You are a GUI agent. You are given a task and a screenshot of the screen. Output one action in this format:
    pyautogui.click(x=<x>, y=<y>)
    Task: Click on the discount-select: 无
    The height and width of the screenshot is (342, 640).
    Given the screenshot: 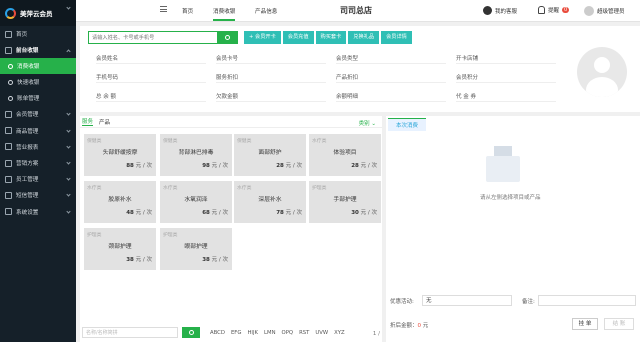 What is the action you would take?
    pyautogui.click(x=467, y=300)
    